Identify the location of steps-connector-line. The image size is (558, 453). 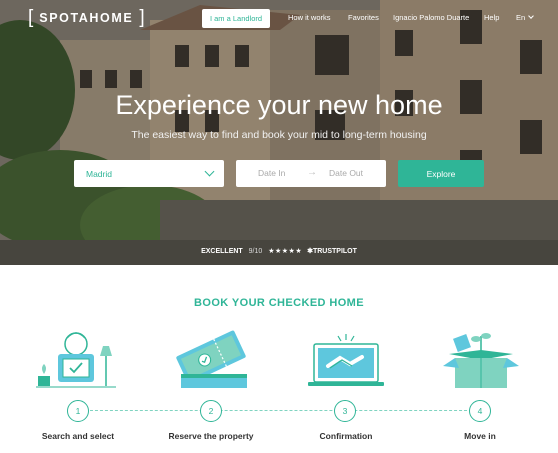
(281, 410).